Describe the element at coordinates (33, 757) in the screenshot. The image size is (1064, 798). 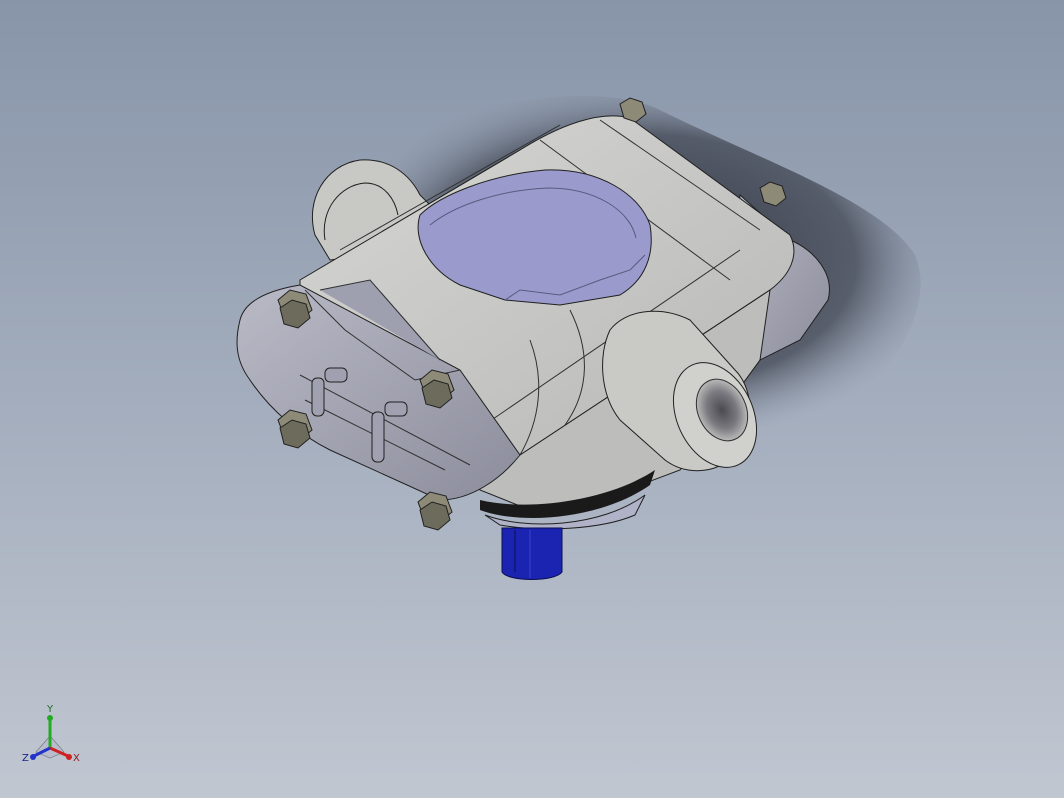
I see `z-axis-tip` at that location.